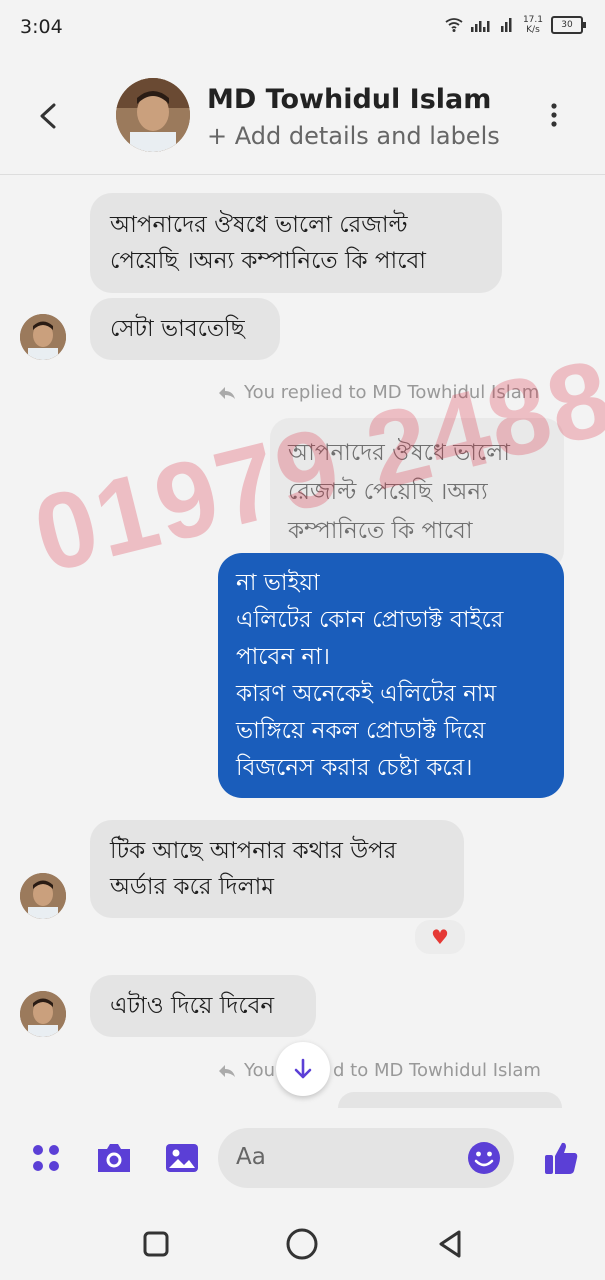  I want to click on net-speed: 17.1 K/s, so click(533, 25).